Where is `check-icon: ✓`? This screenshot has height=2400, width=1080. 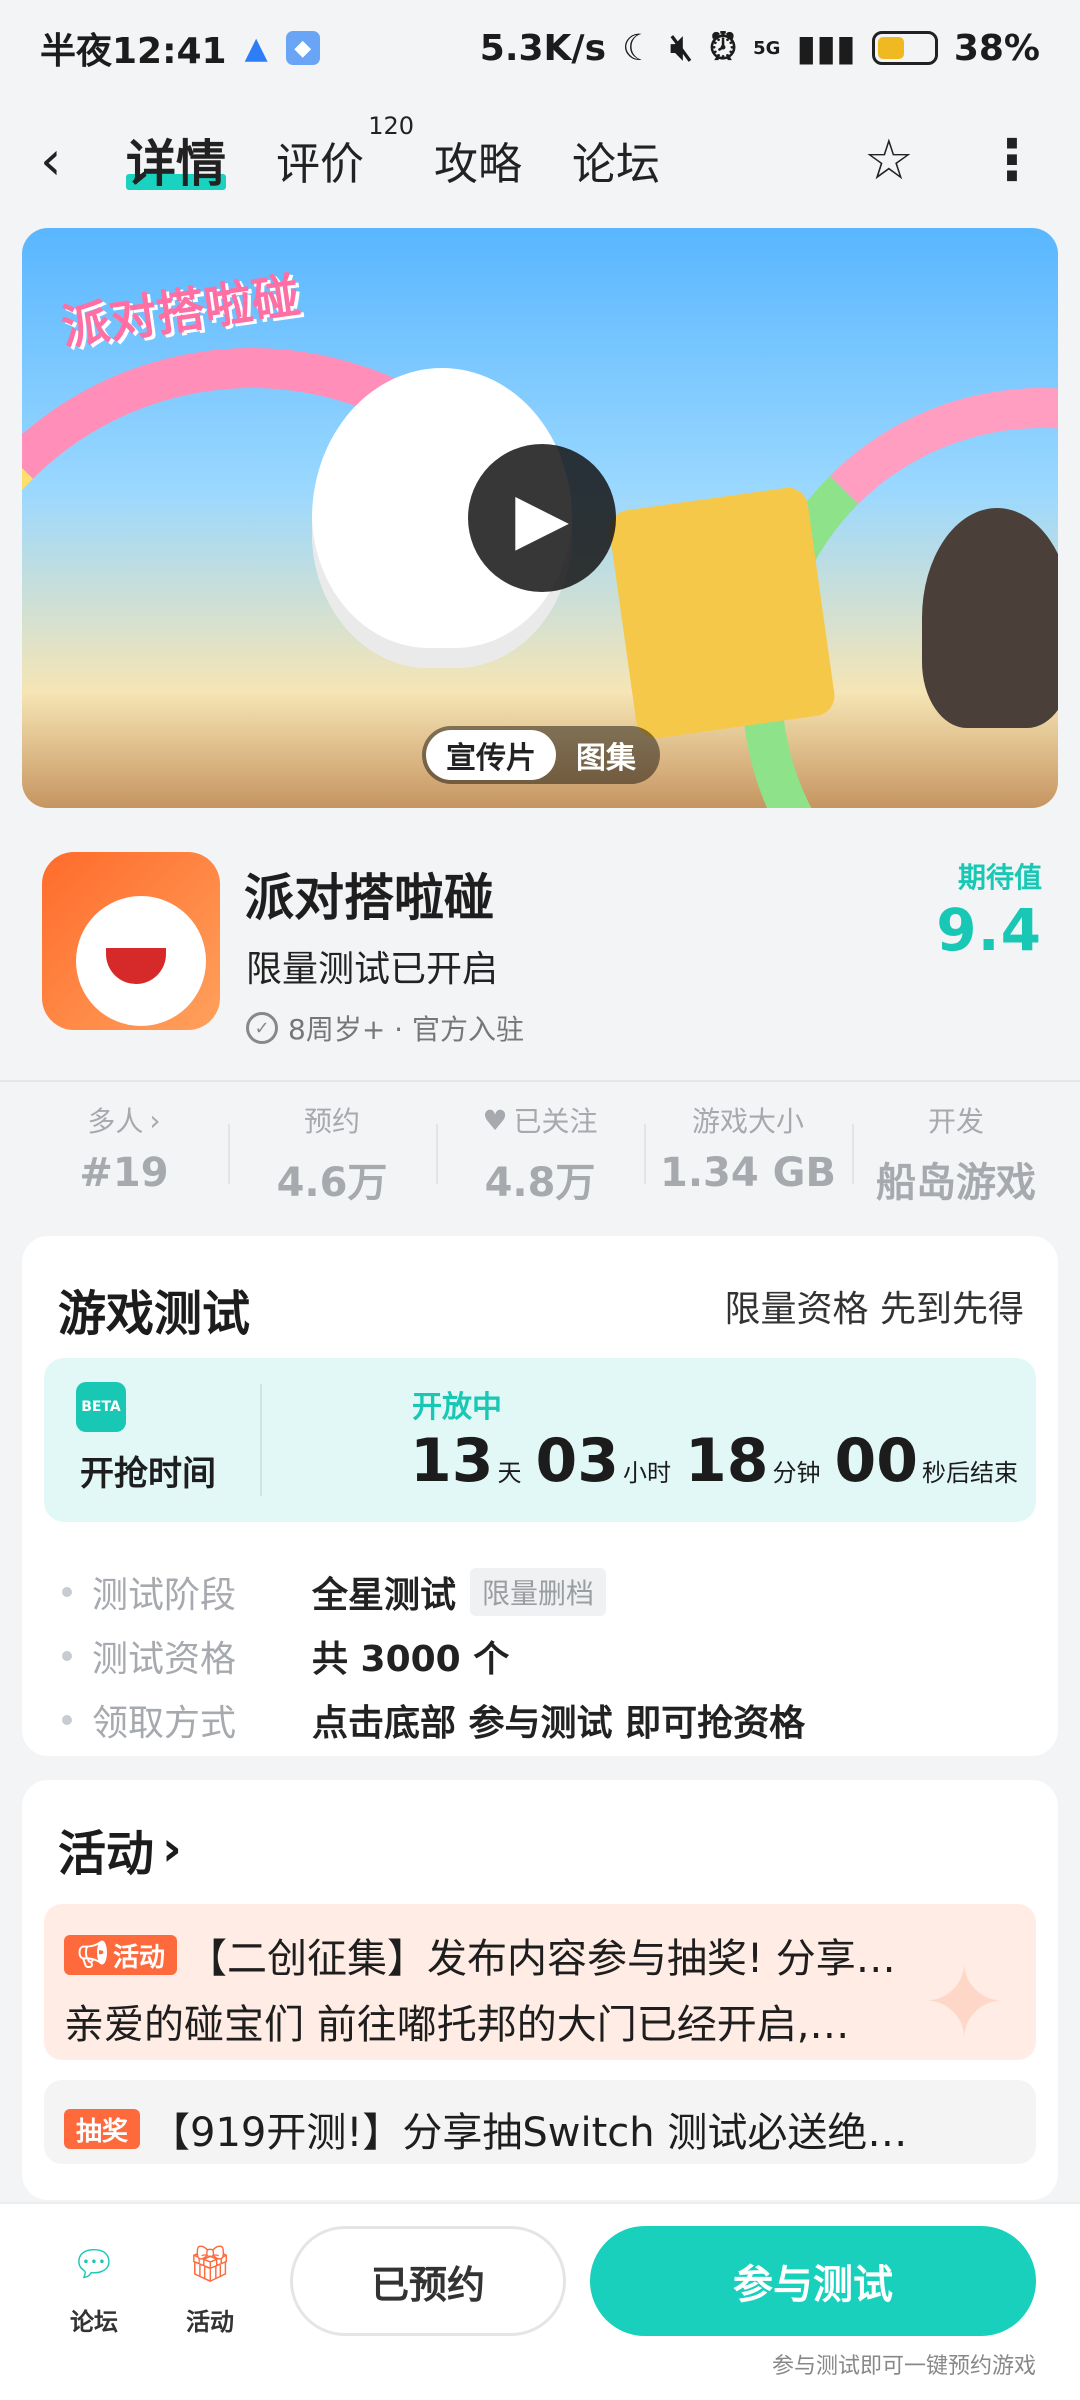
check-icon: ✓ is located at coordinates (262, 1028).